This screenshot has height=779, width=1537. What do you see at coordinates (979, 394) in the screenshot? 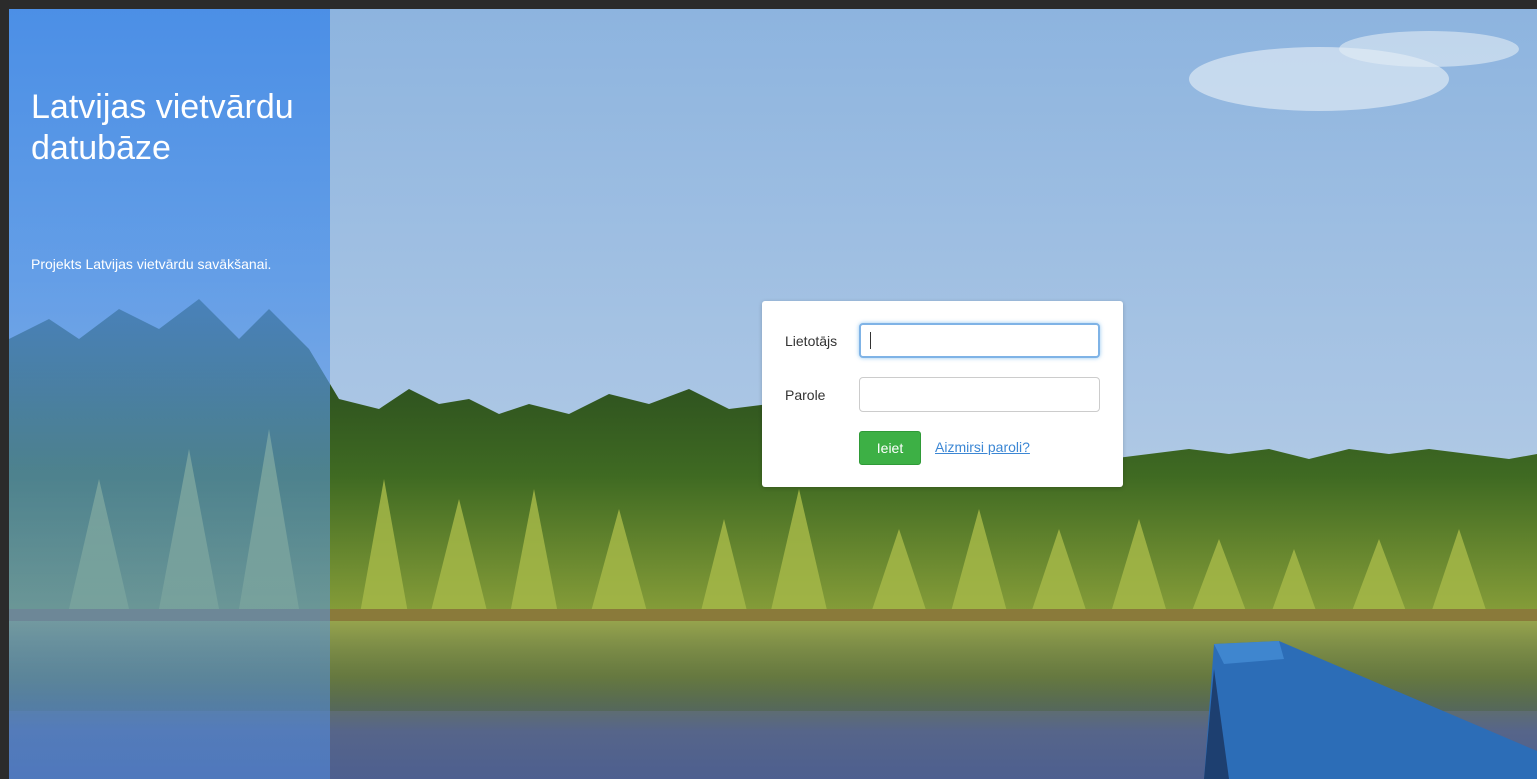
I see `password-input` at bounding box center [979, 394].